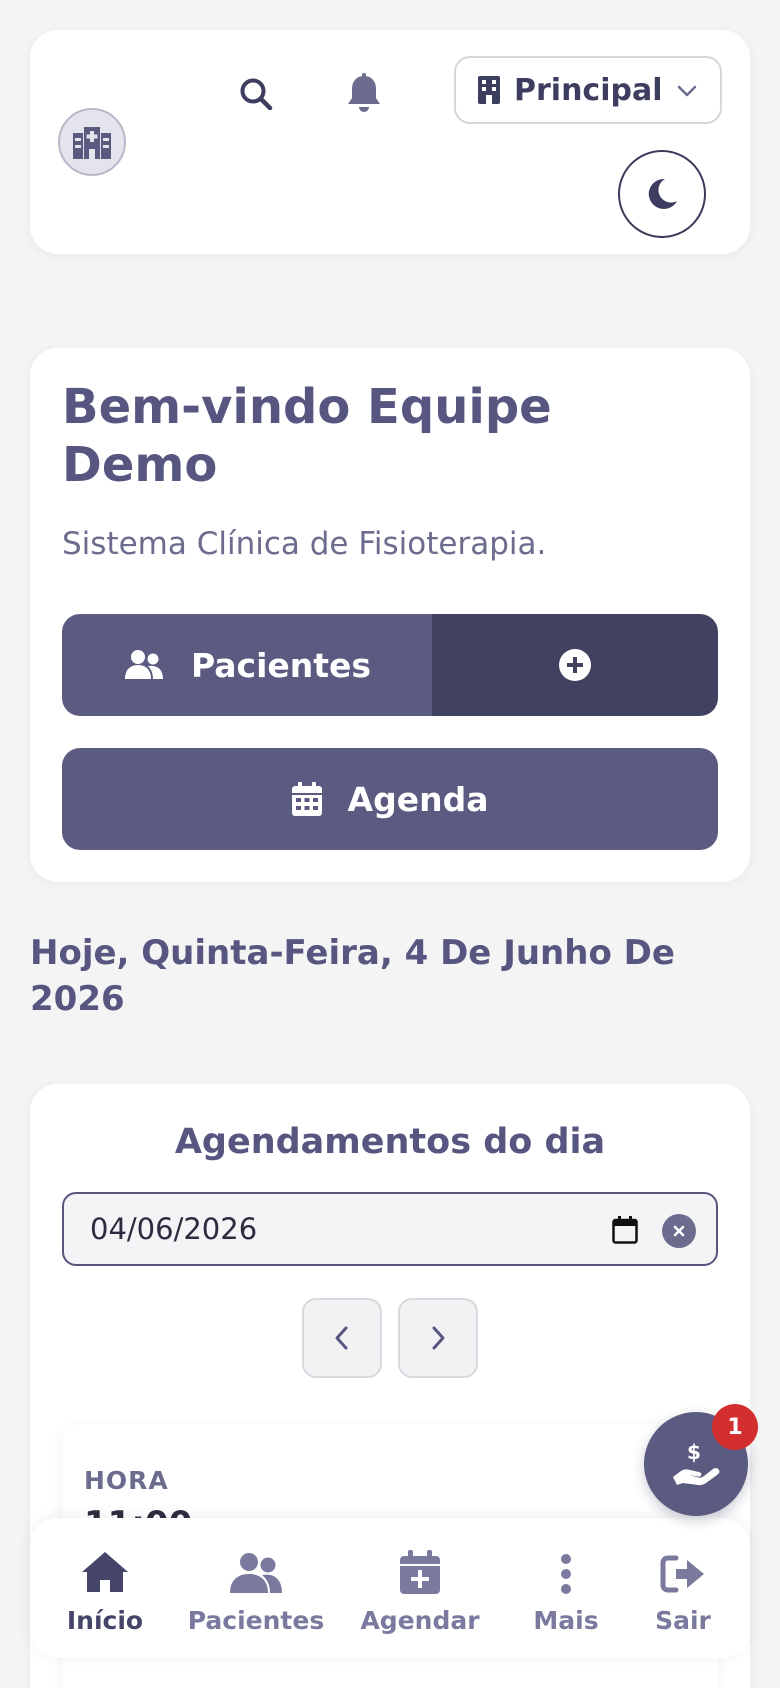 This screenshot has width=780, height=1688. I want to click on plus-circle-icon, so click(575, 665).